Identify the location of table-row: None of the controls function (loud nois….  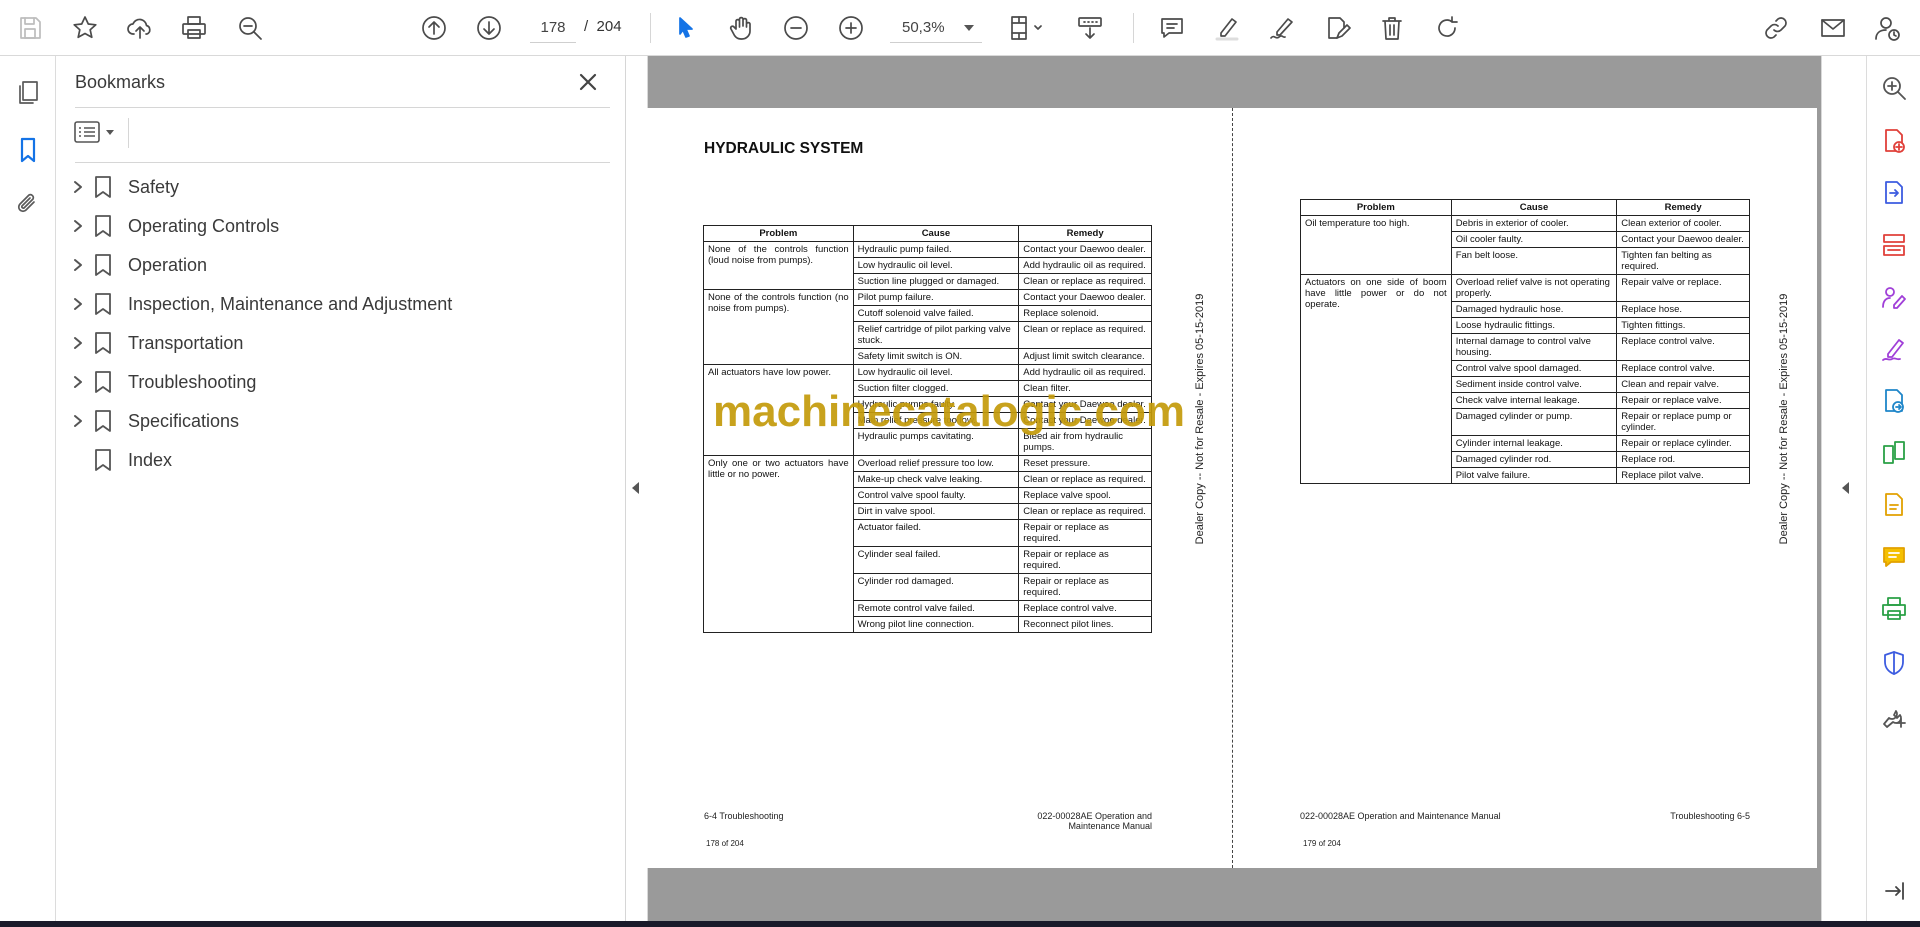
(927, 265).